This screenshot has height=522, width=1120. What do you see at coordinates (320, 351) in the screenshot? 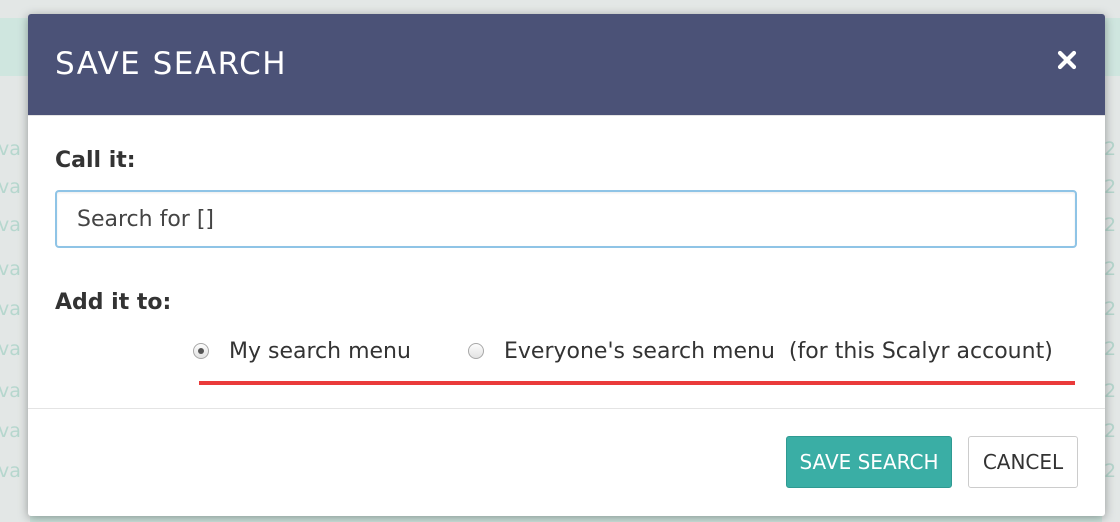
I see `radio-label-my-search-menu: My search menu` at bounding box center [320, 351].